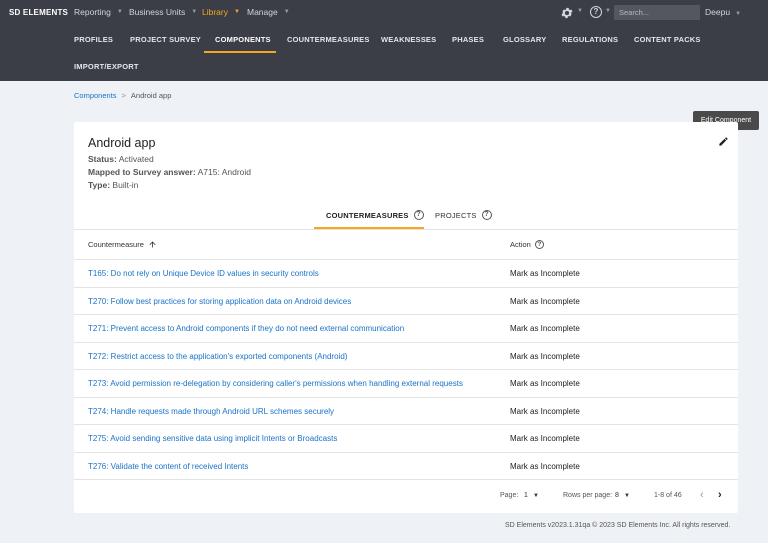  I want to click on search-input, so click(657, 12).